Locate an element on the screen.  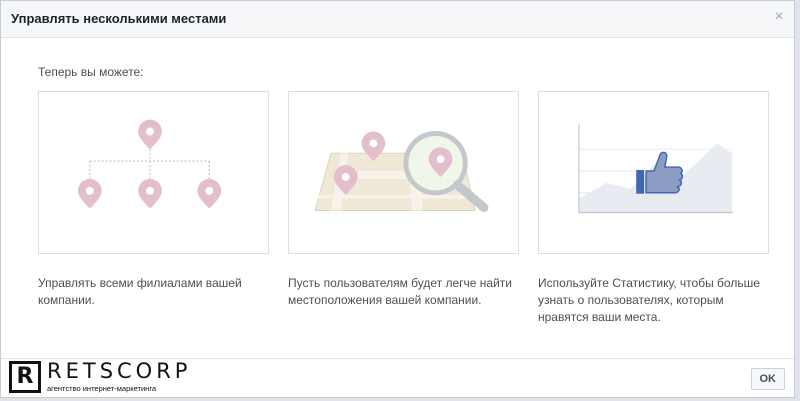
hierarchy-pins-illustration is located at coordinates (149, 164).